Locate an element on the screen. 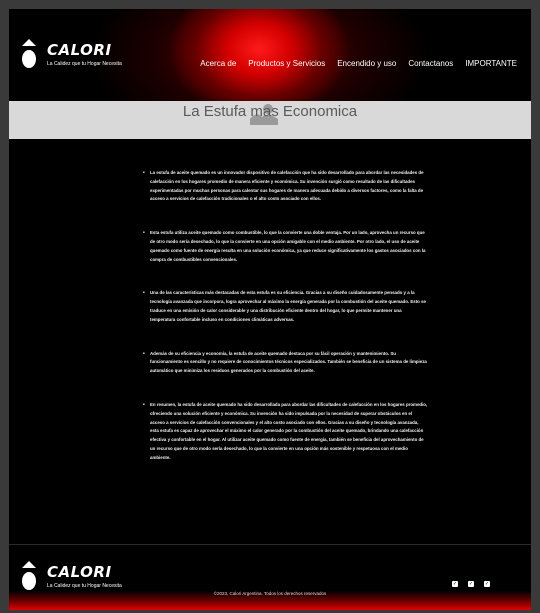  nav-item-importante: IMPORTANTE is located at coordinates (491, 63).